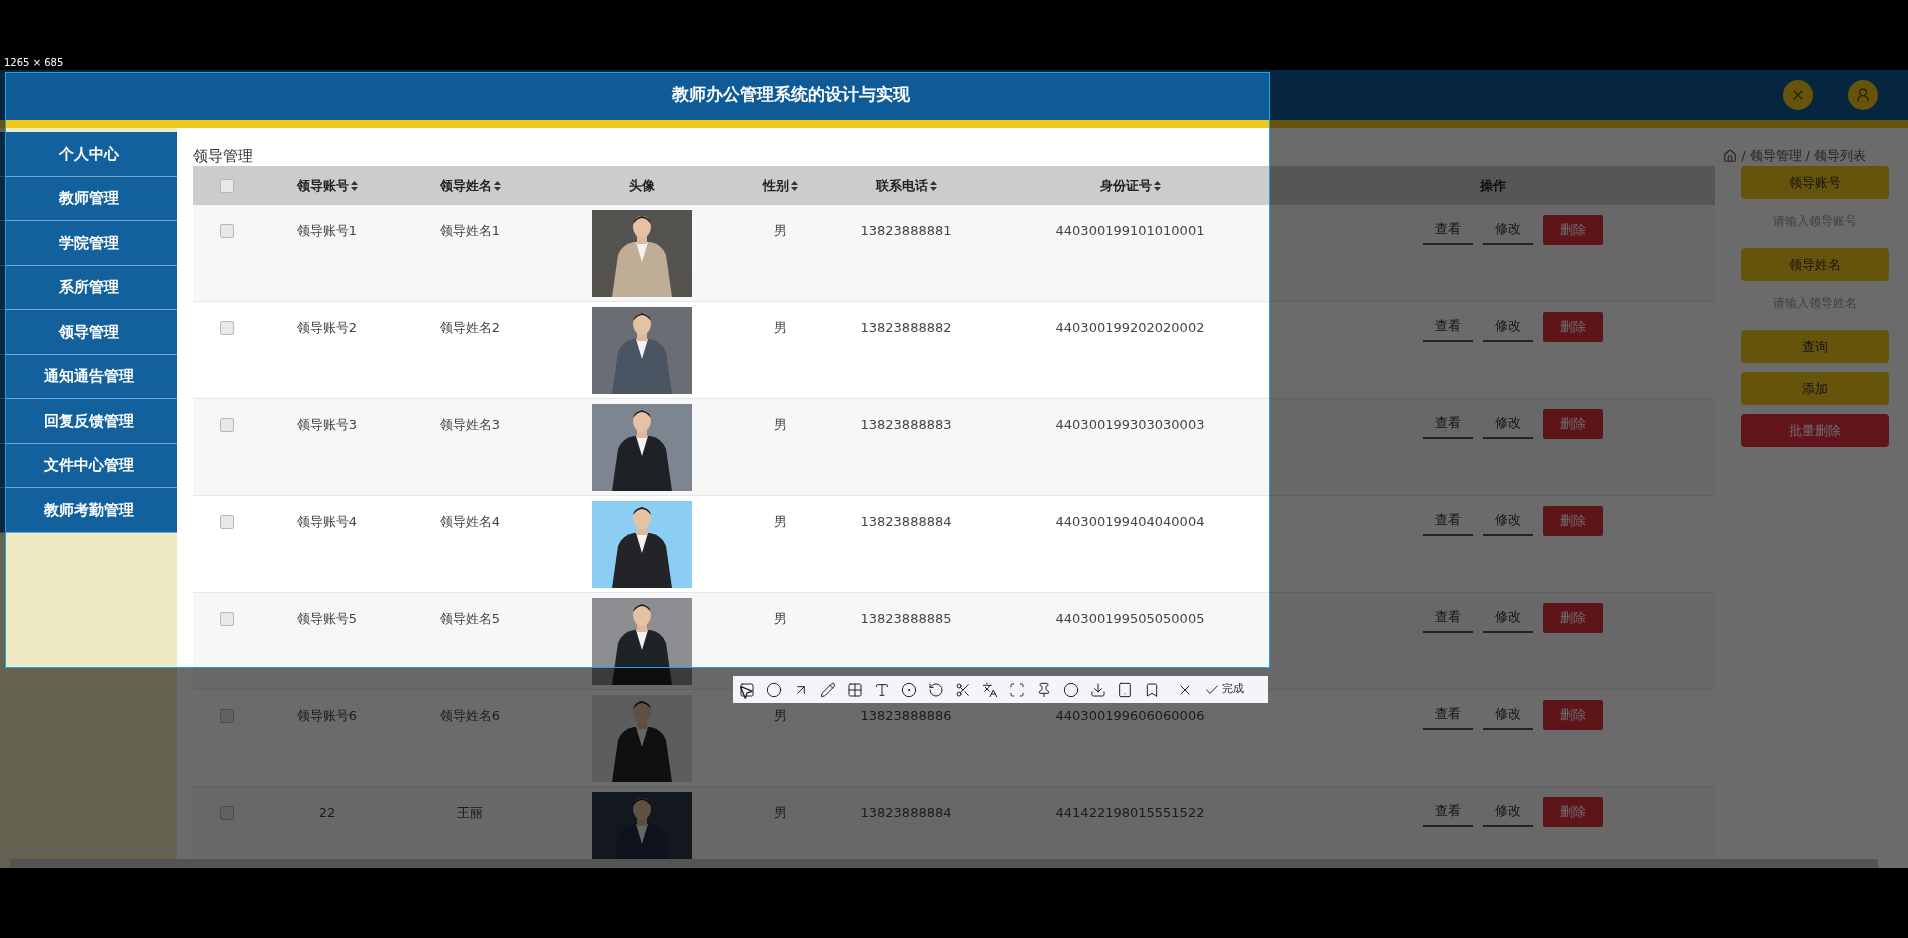  What do you see at coordinates (88, 421) in the screenshot?
I see `sidebar-item: 回复反馈管理` at bounding box center [88, 421].